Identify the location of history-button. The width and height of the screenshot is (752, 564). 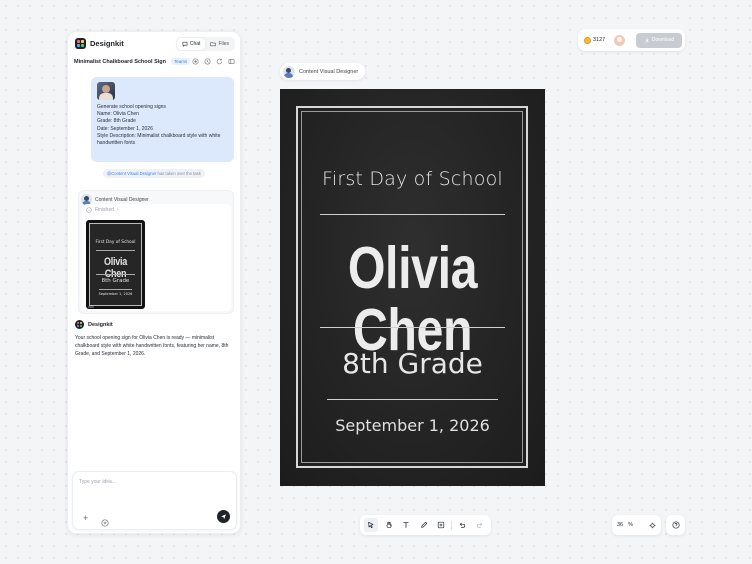
(207, 61).